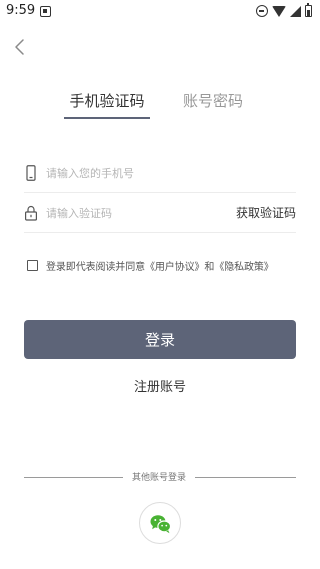  I want to click on login-tabs: 手机验证码 账号密码, so click(160, 104).